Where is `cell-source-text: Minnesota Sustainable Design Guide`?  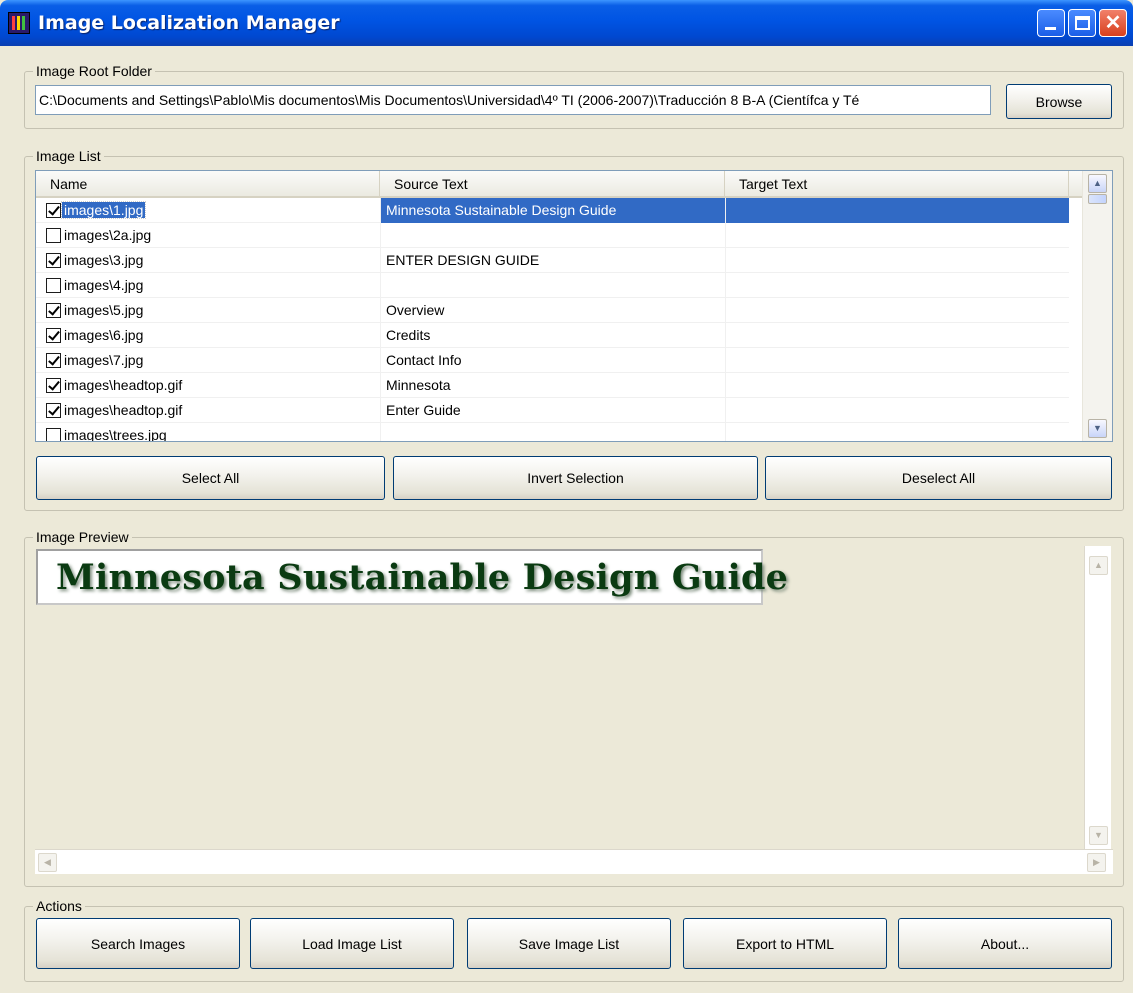
cell-source-text: Minnesota Sustainable Design Guide is located at coordinates (552, 210).